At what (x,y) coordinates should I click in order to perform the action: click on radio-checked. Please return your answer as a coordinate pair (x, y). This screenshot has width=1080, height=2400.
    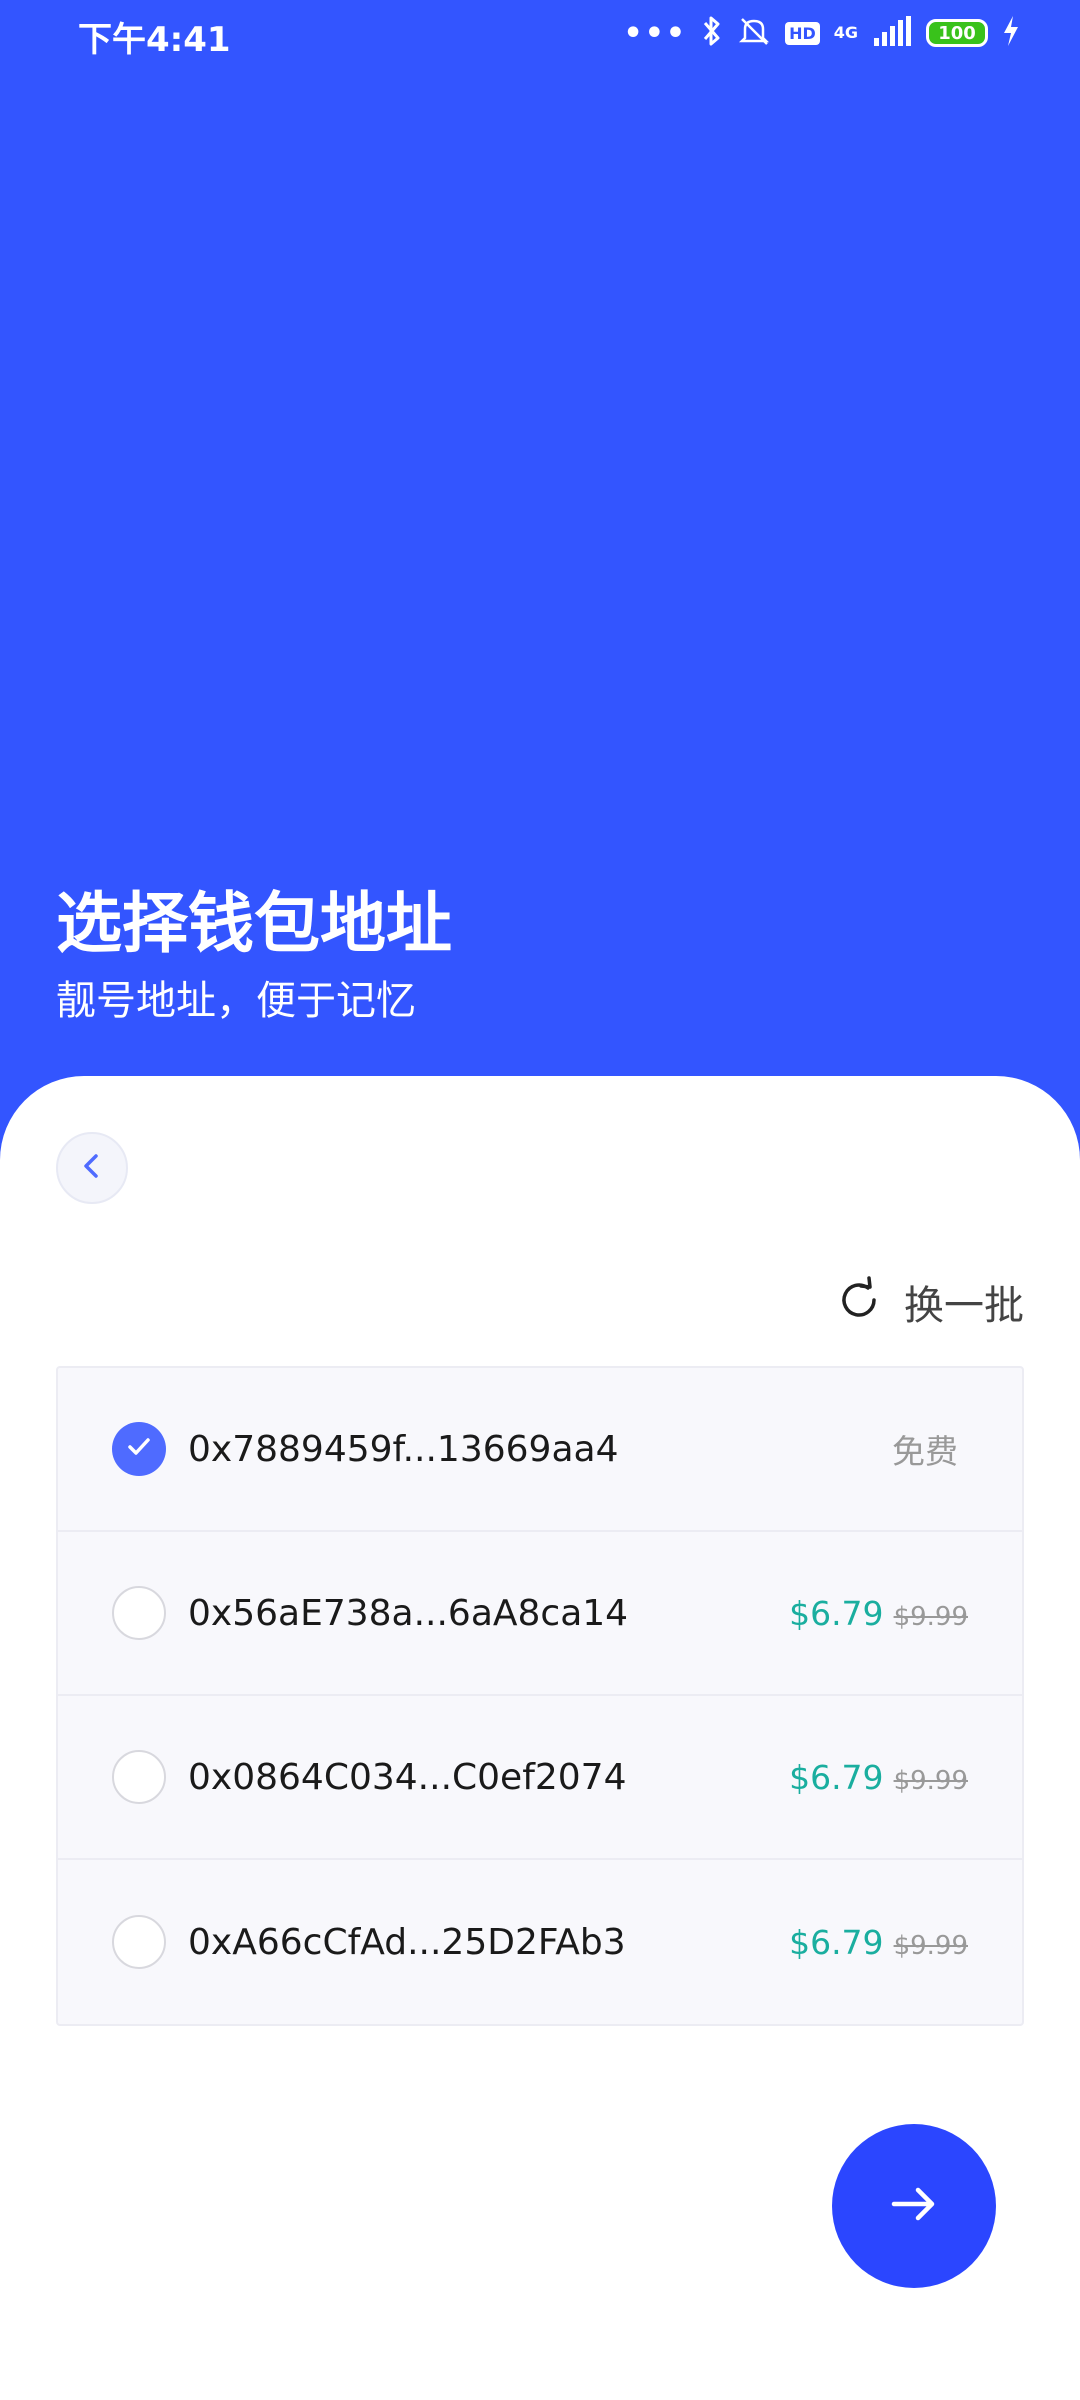
    Looking at the image, I should click on (139, 1449).